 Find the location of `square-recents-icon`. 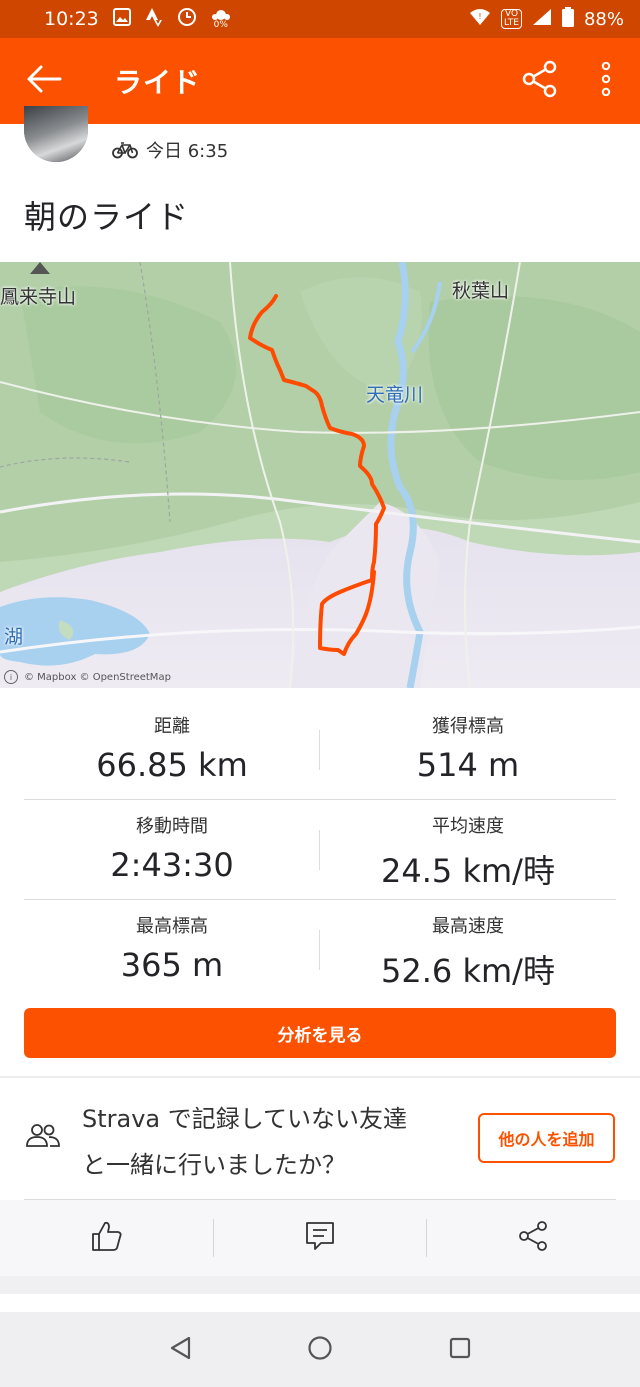

square-recents-icon is located at coordinates (460, 1350).